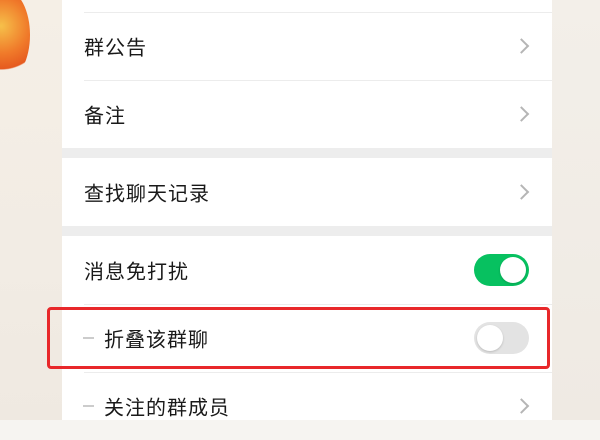  What do you see at coordinates (307, 114) in the screenshot?
I see `remark-row: 备注` at bounding box center [307, 114].